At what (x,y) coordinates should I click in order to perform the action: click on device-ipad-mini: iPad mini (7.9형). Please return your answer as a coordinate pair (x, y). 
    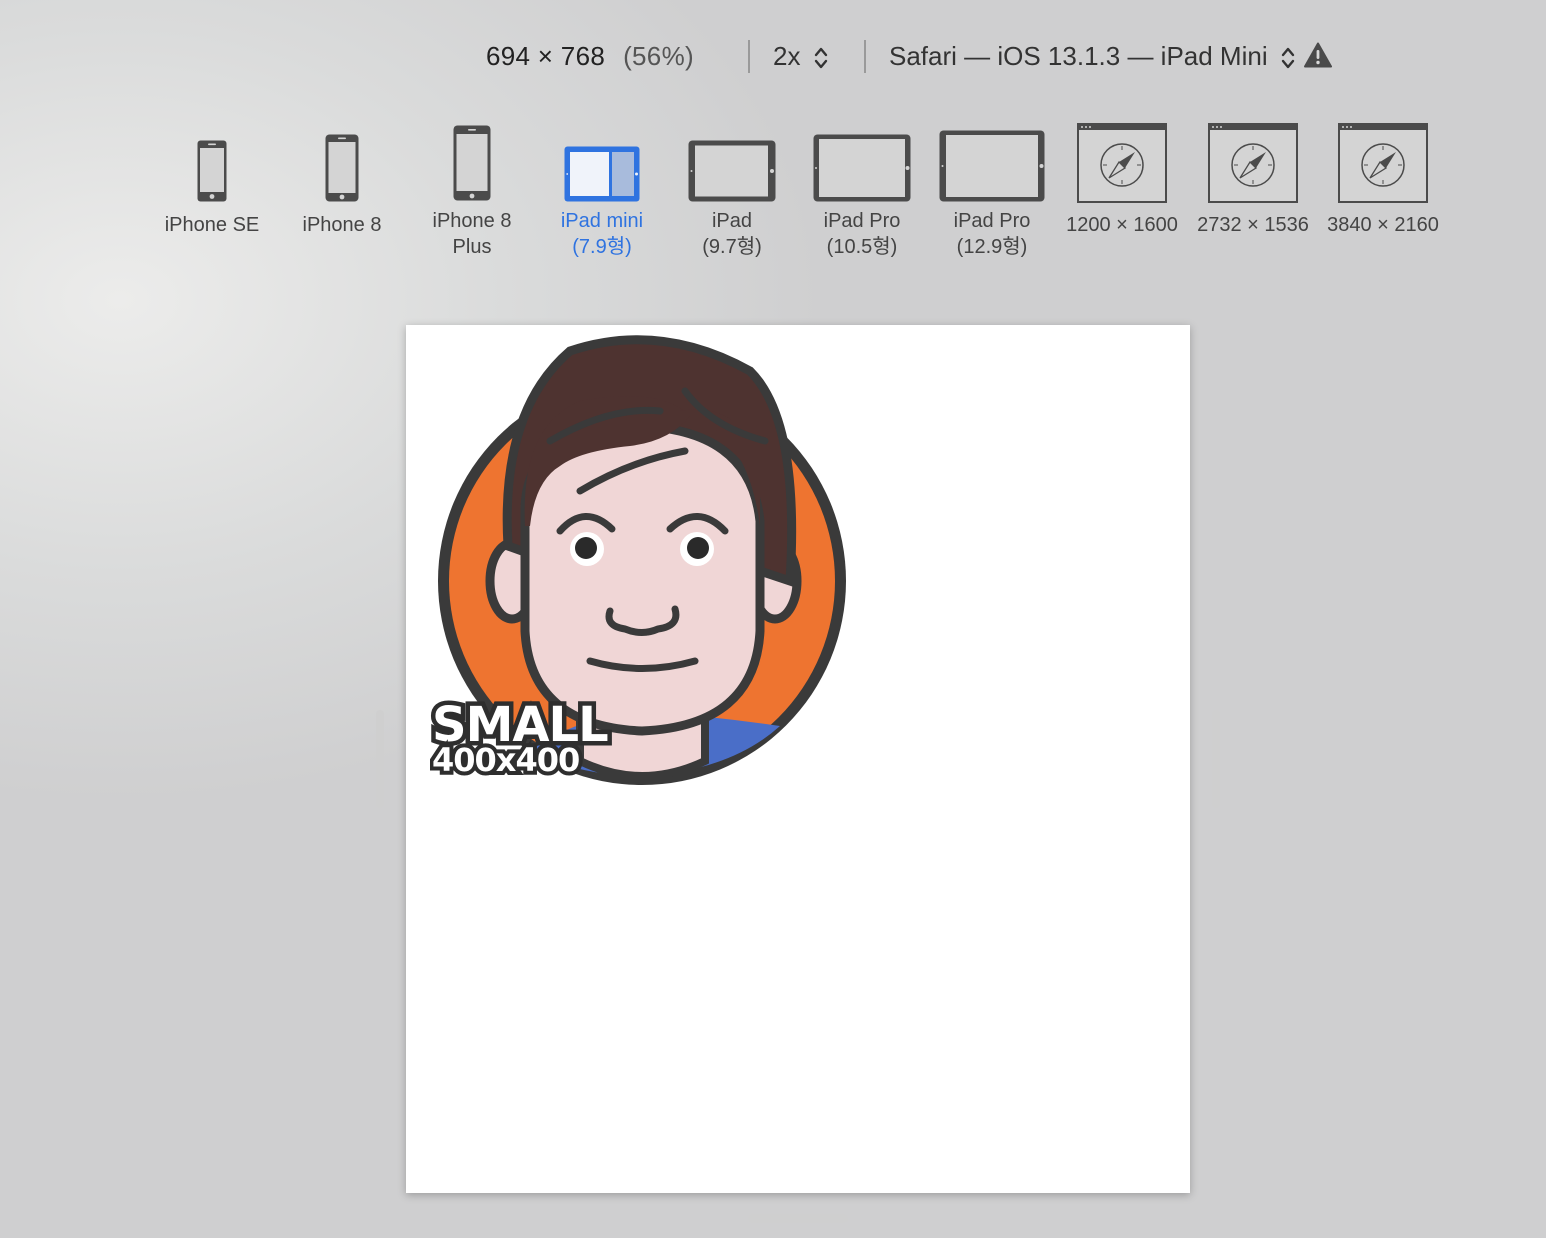
    Looking at the image, I should click on (602, 189).